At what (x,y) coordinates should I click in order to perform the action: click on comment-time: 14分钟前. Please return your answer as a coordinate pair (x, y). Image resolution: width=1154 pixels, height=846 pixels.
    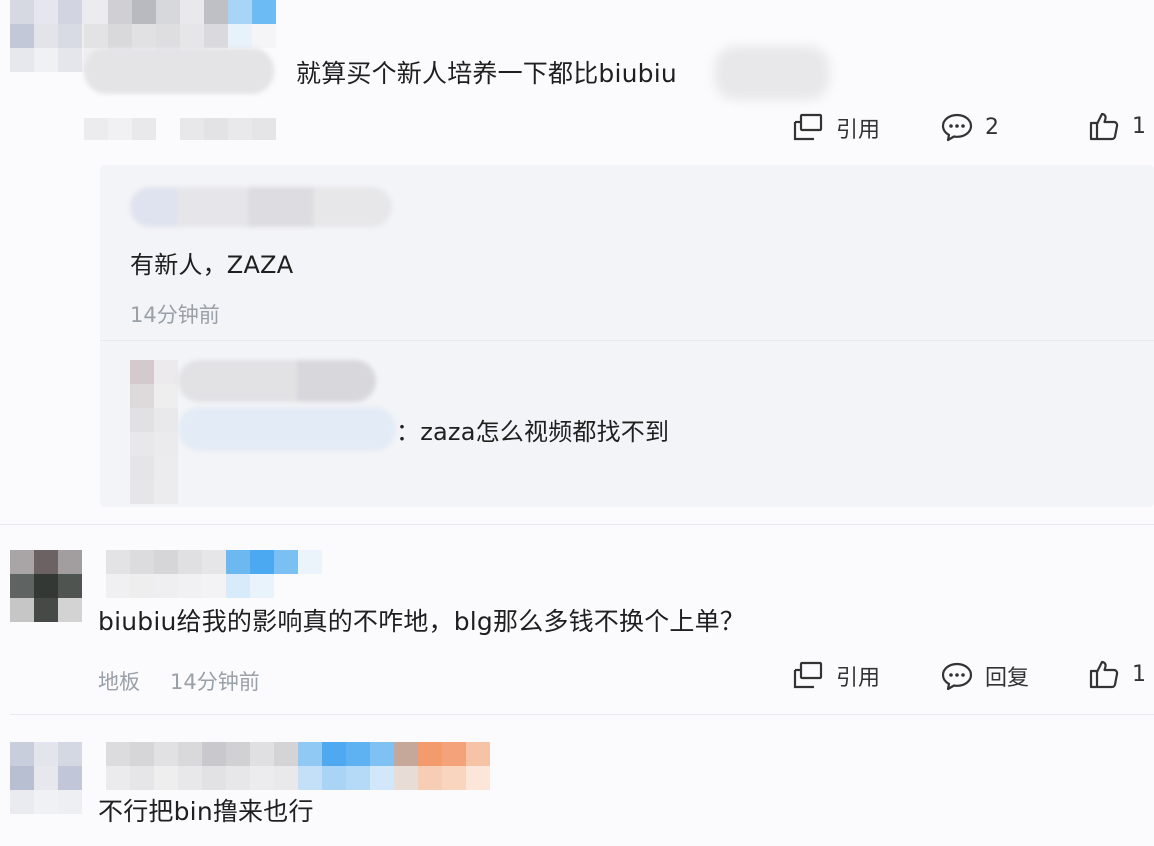
    Looking at the image, I should click on (215, 682).